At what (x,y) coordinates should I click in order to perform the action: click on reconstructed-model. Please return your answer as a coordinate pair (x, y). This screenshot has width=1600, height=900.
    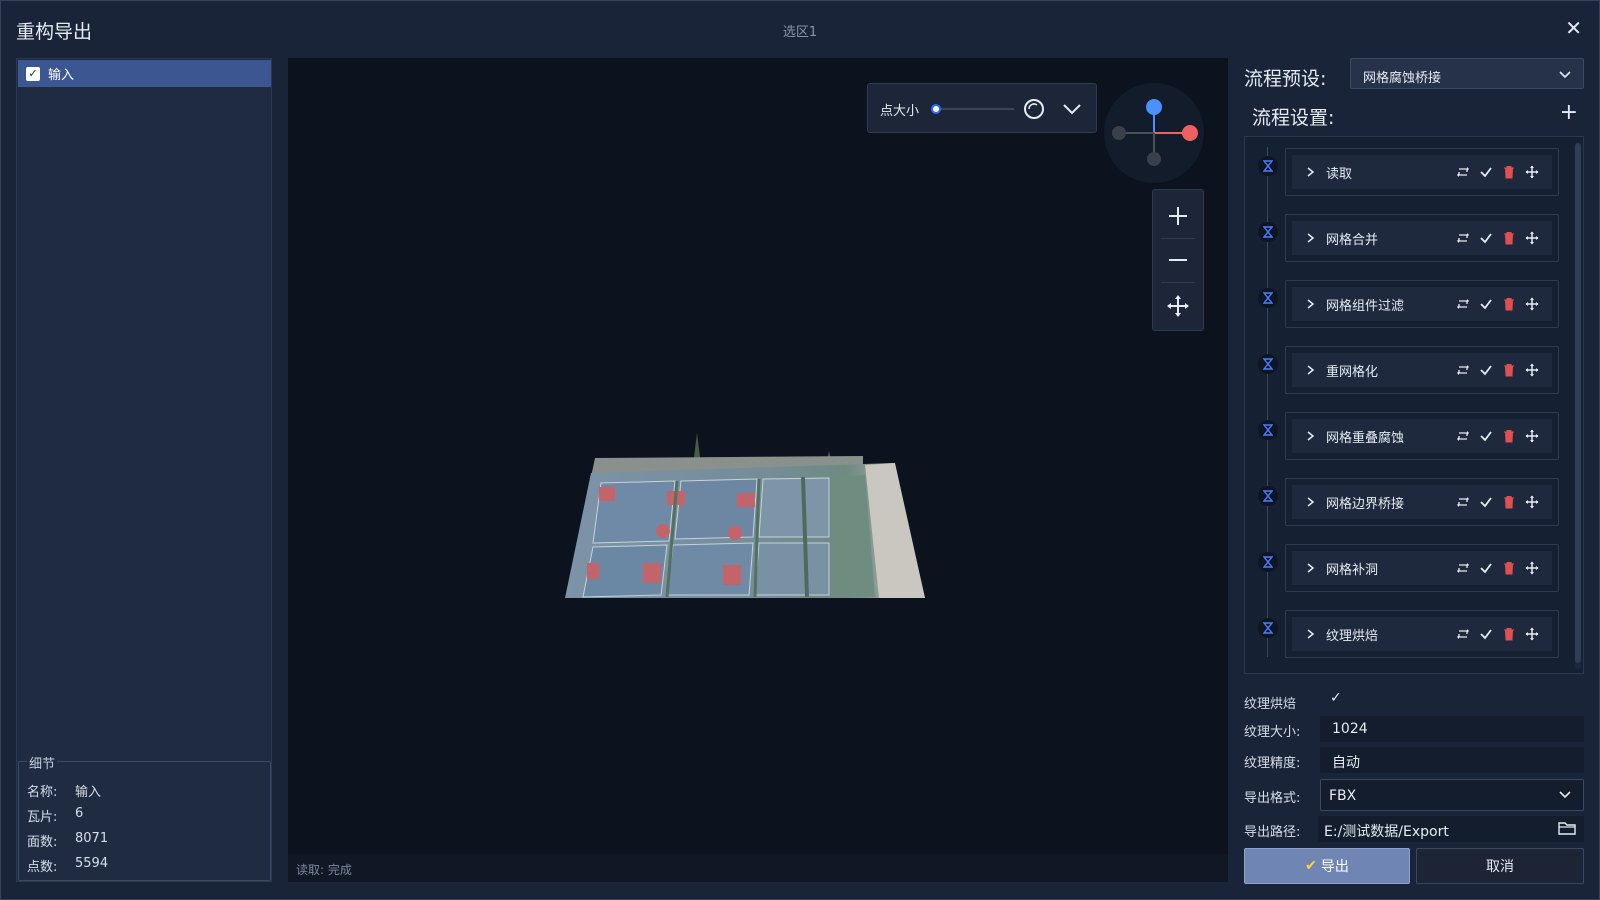
    Looking at the image, I should click on (748, 508).